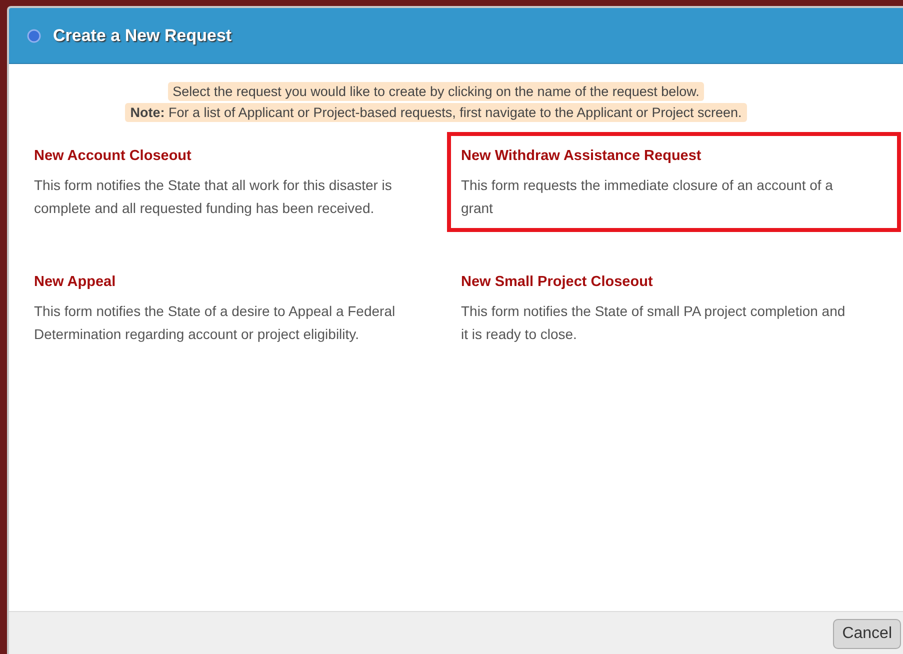 Image resolution: width=903 pixels, height=654 pixels. What do you see at coordinates (664, 156) in the screenshot?
I see `request-link: New Withdraw Assistance Request` at bounding box center [664, 156].